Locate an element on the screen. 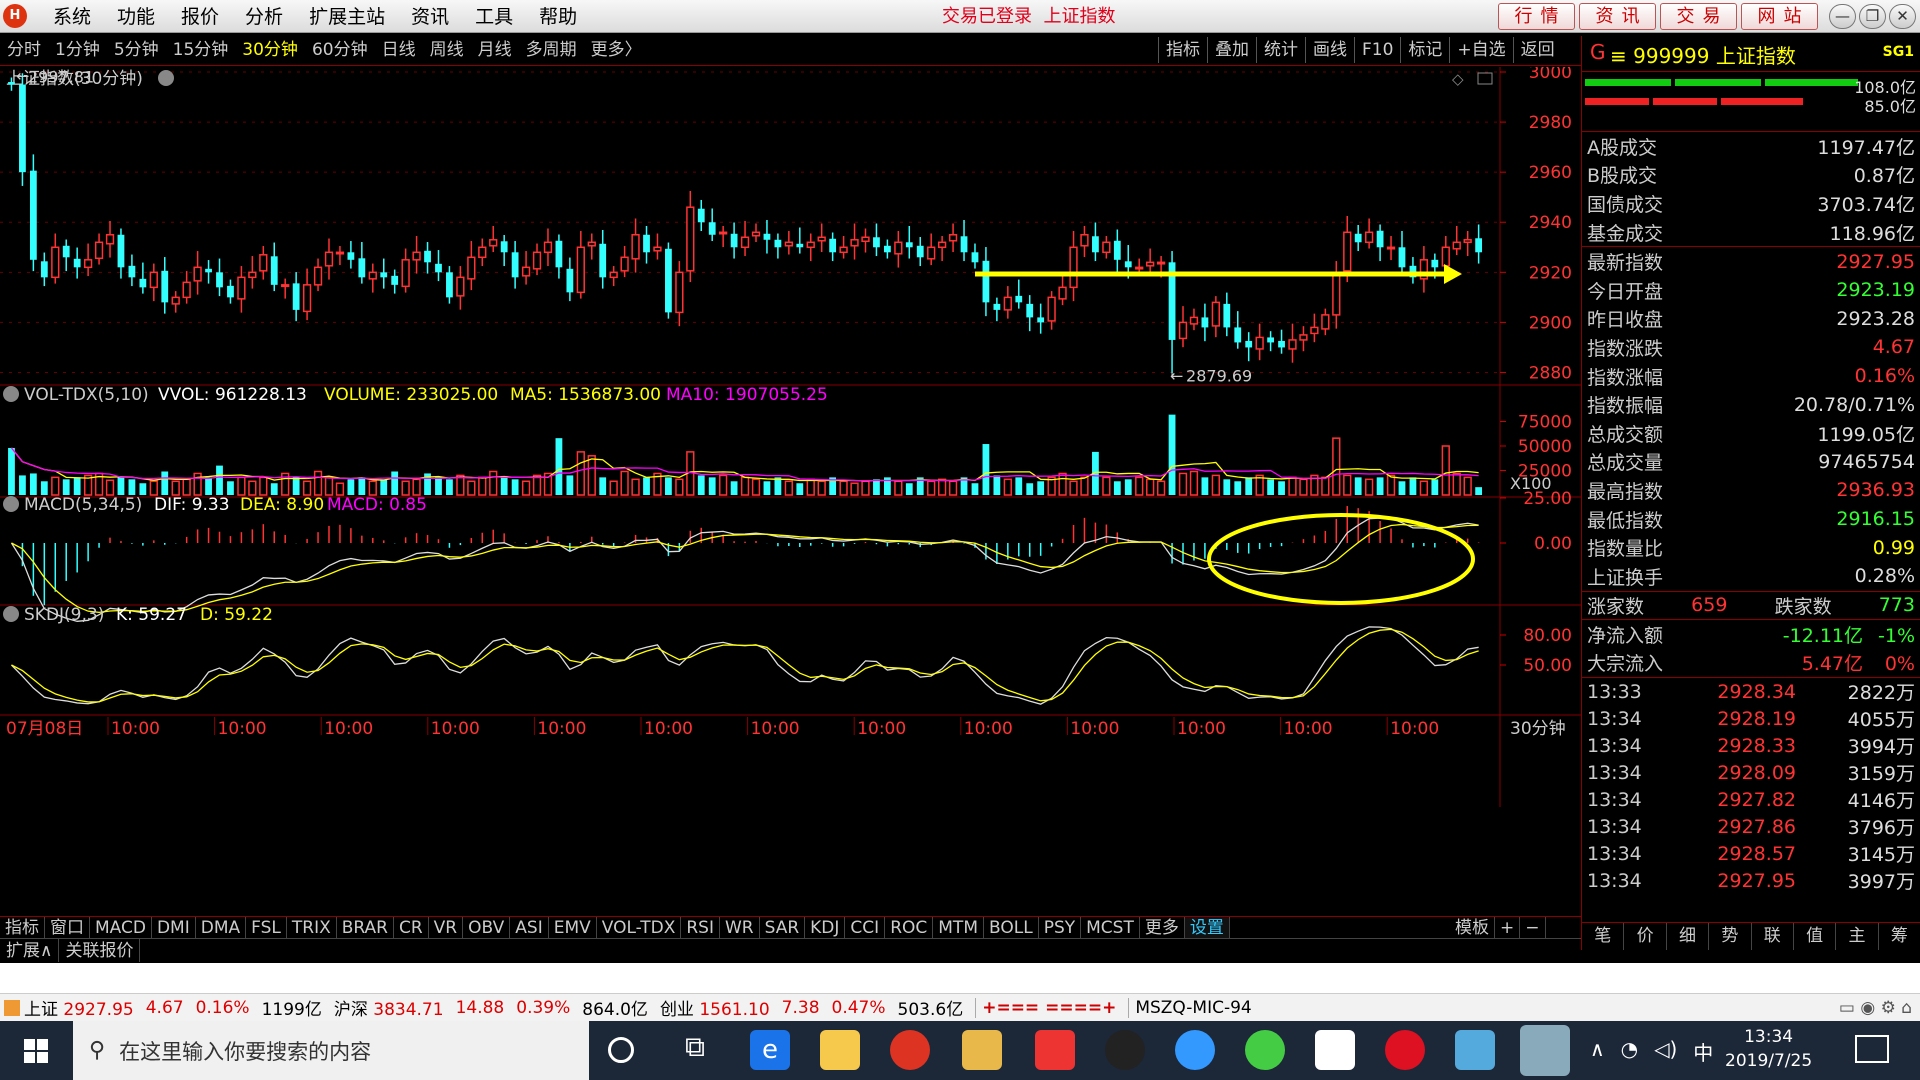 The height and width of the screenshot is (1080, 1920). mail-icon is located at coordinates (1335, 1050).